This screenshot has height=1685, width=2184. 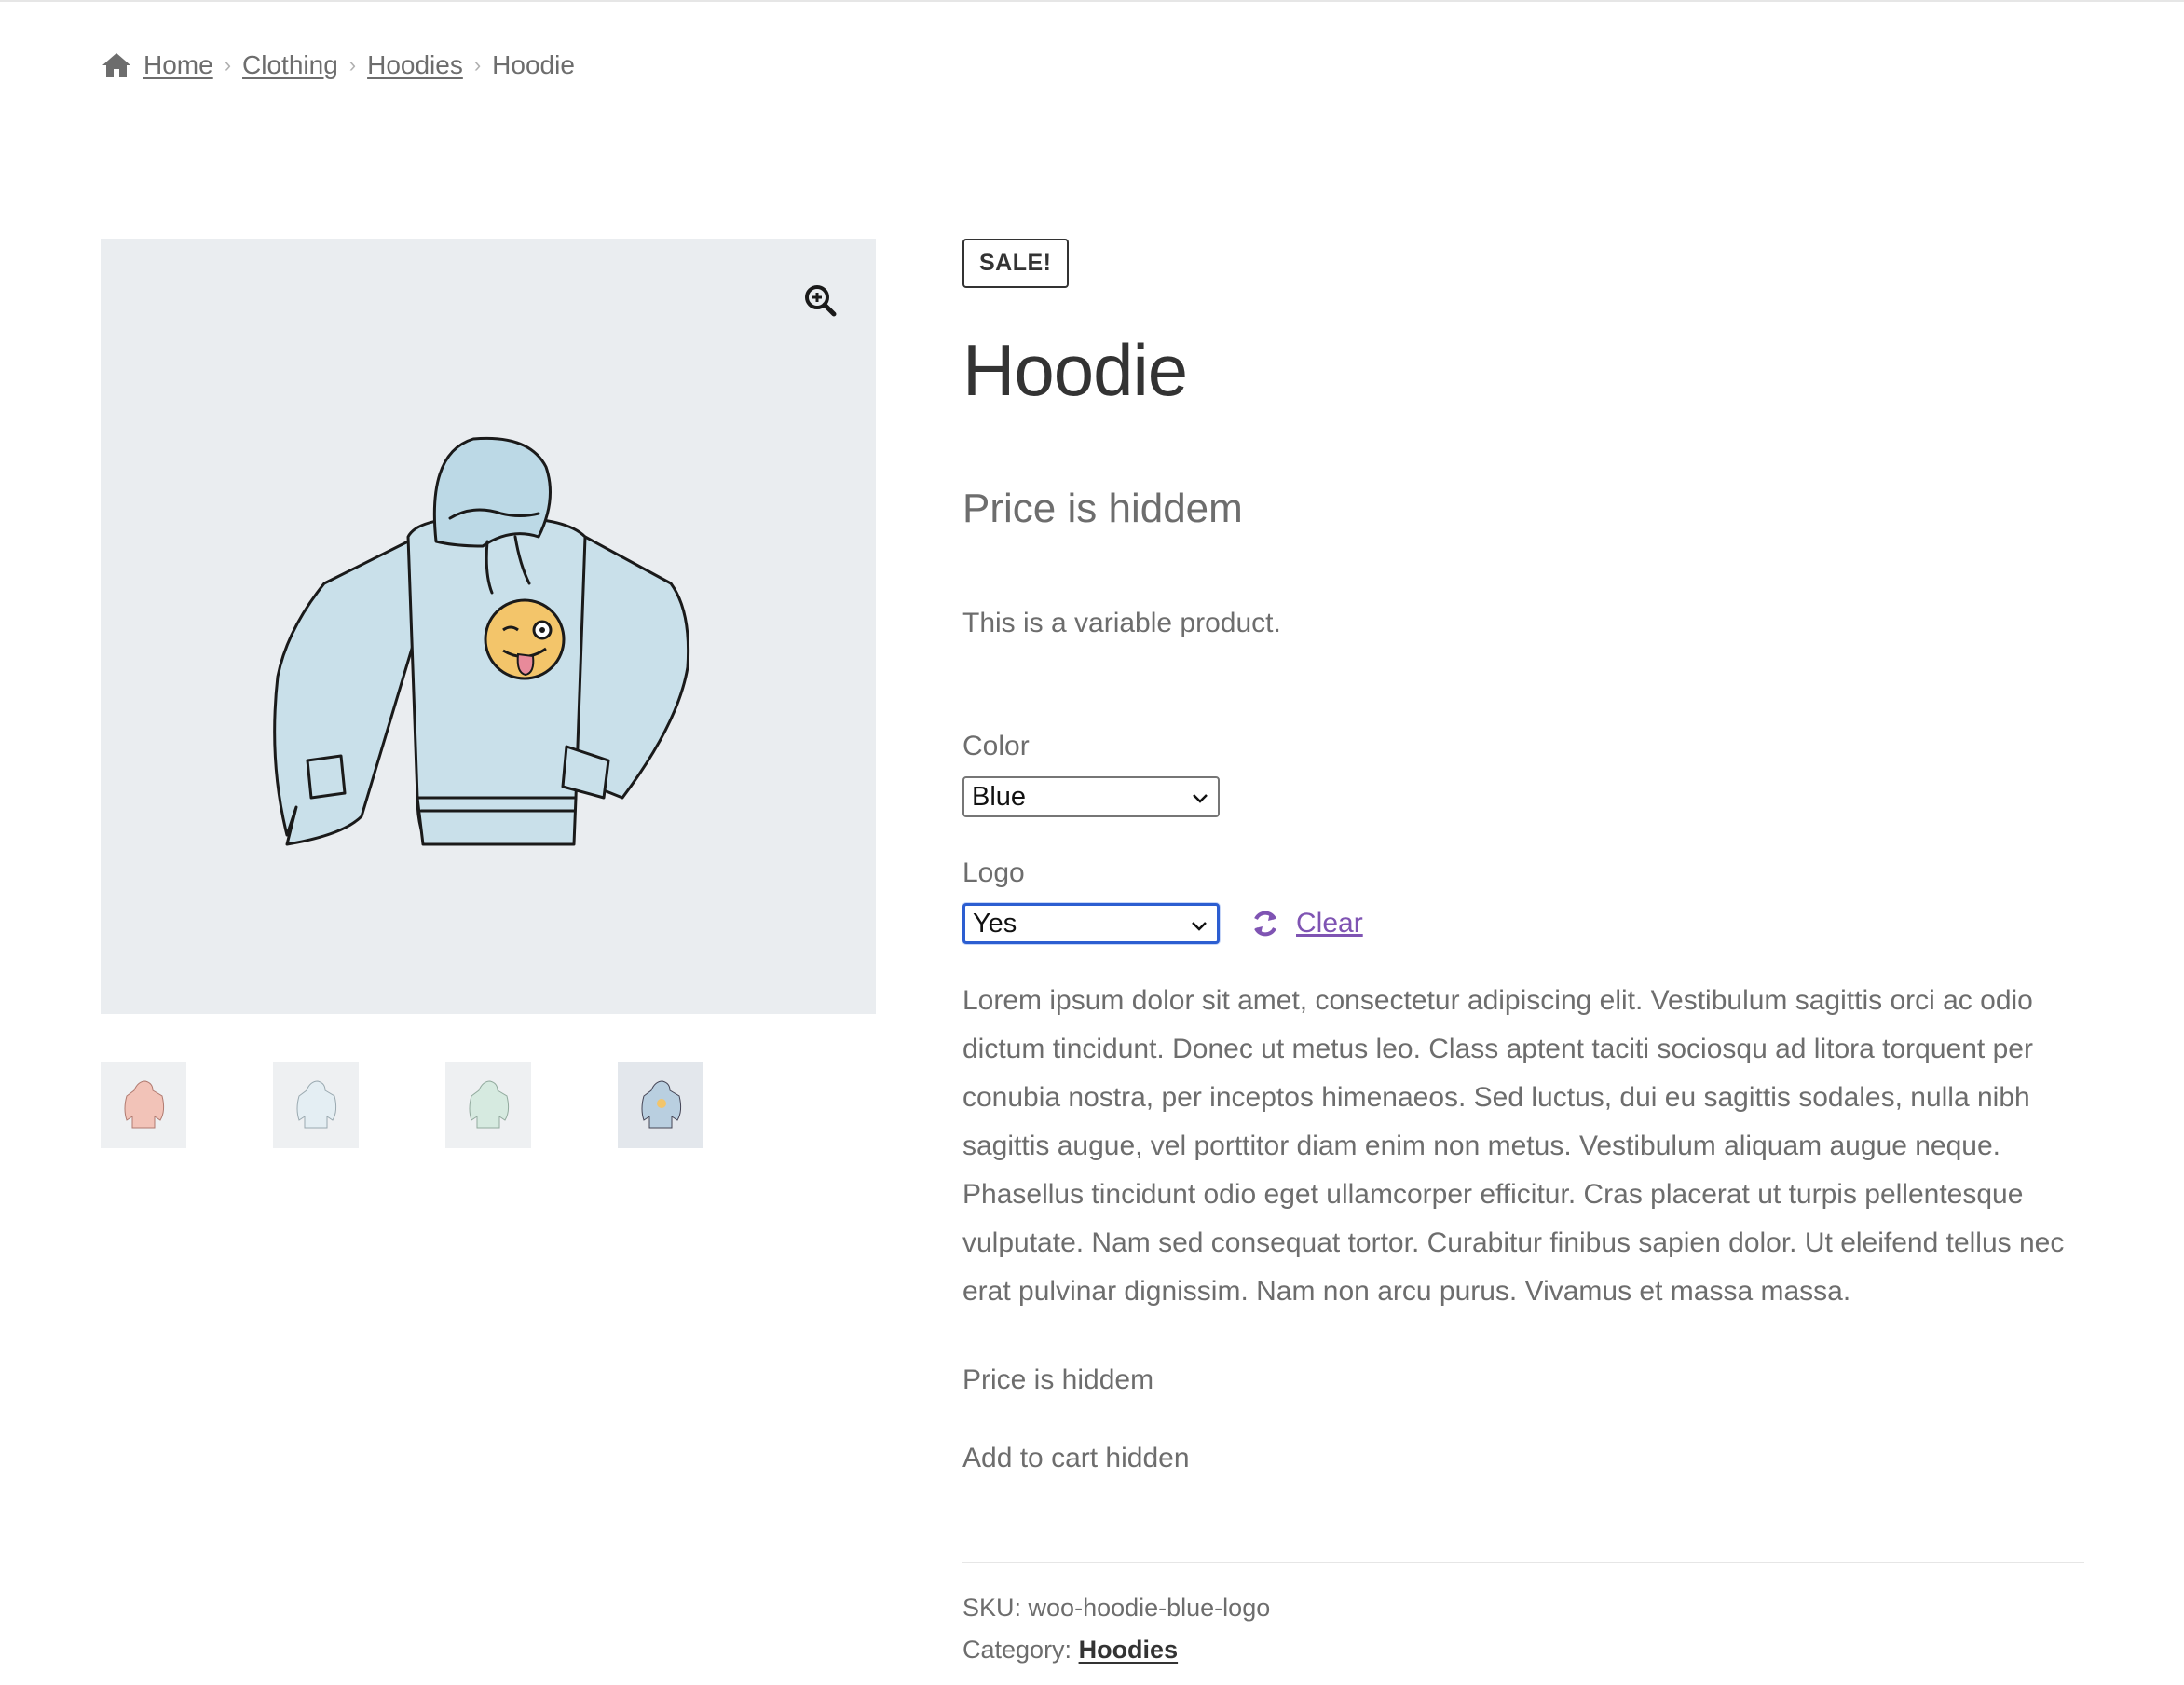 What do you see at coordinates (290, 65) in the screenshot?
I see `breadcrumb-clothing-link: Clothing` at bounding box center [290, 65].